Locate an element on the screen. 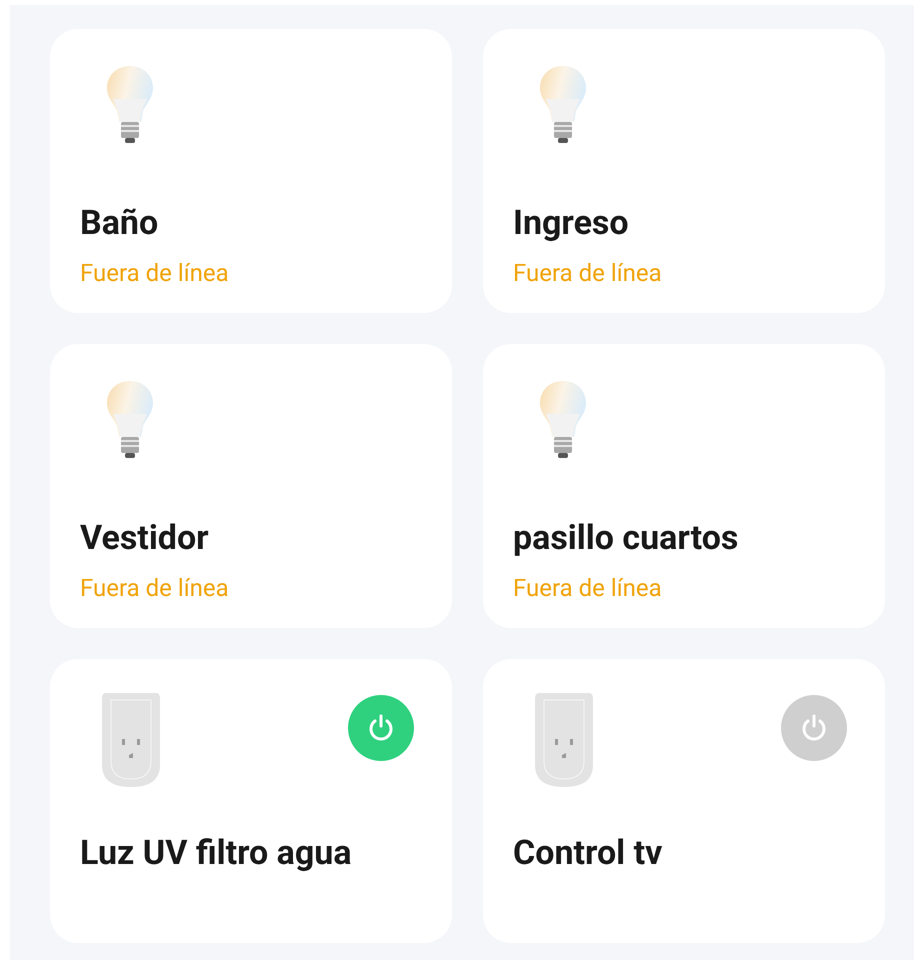 Image resolution: width=914 pixels, height=960 pixels. device-name: pasillo cuartos is located at coordinates (625, 538).